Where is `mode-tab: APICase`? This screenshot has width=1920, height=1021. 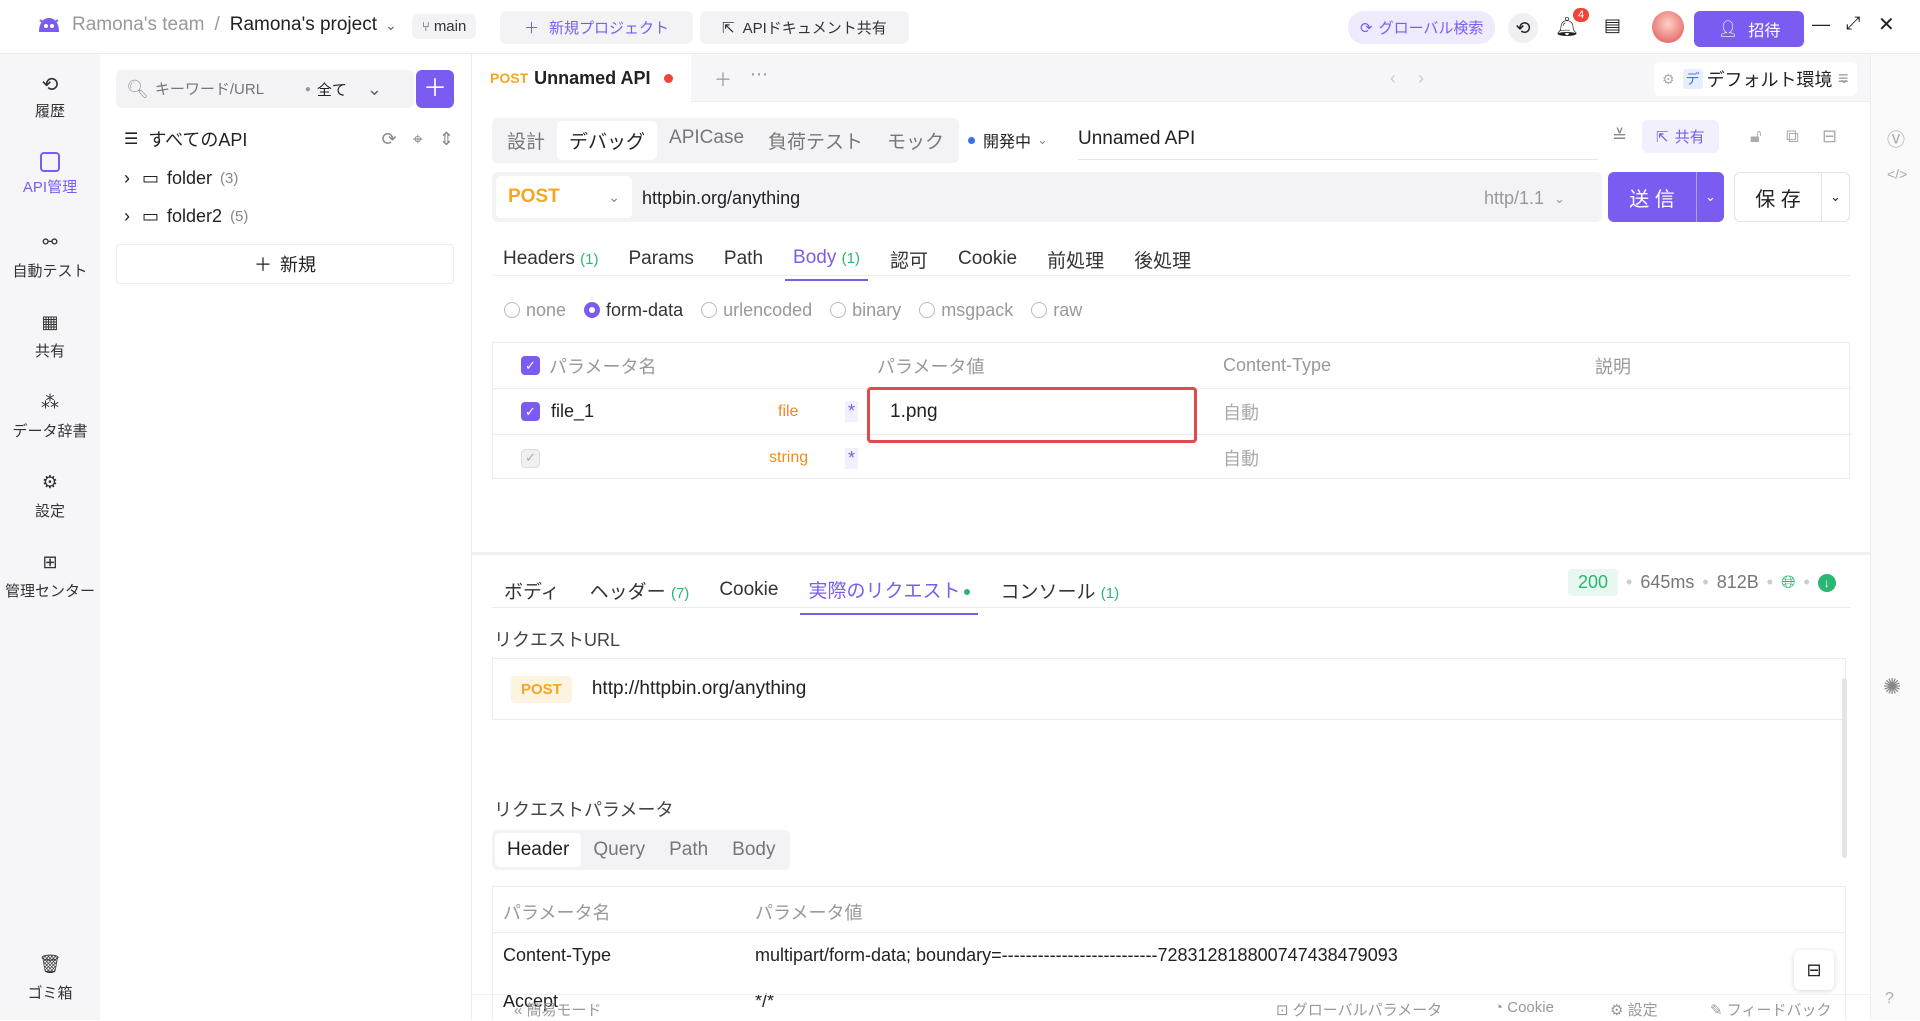
mode-tab: APICase is located at coordinates (706, 140).